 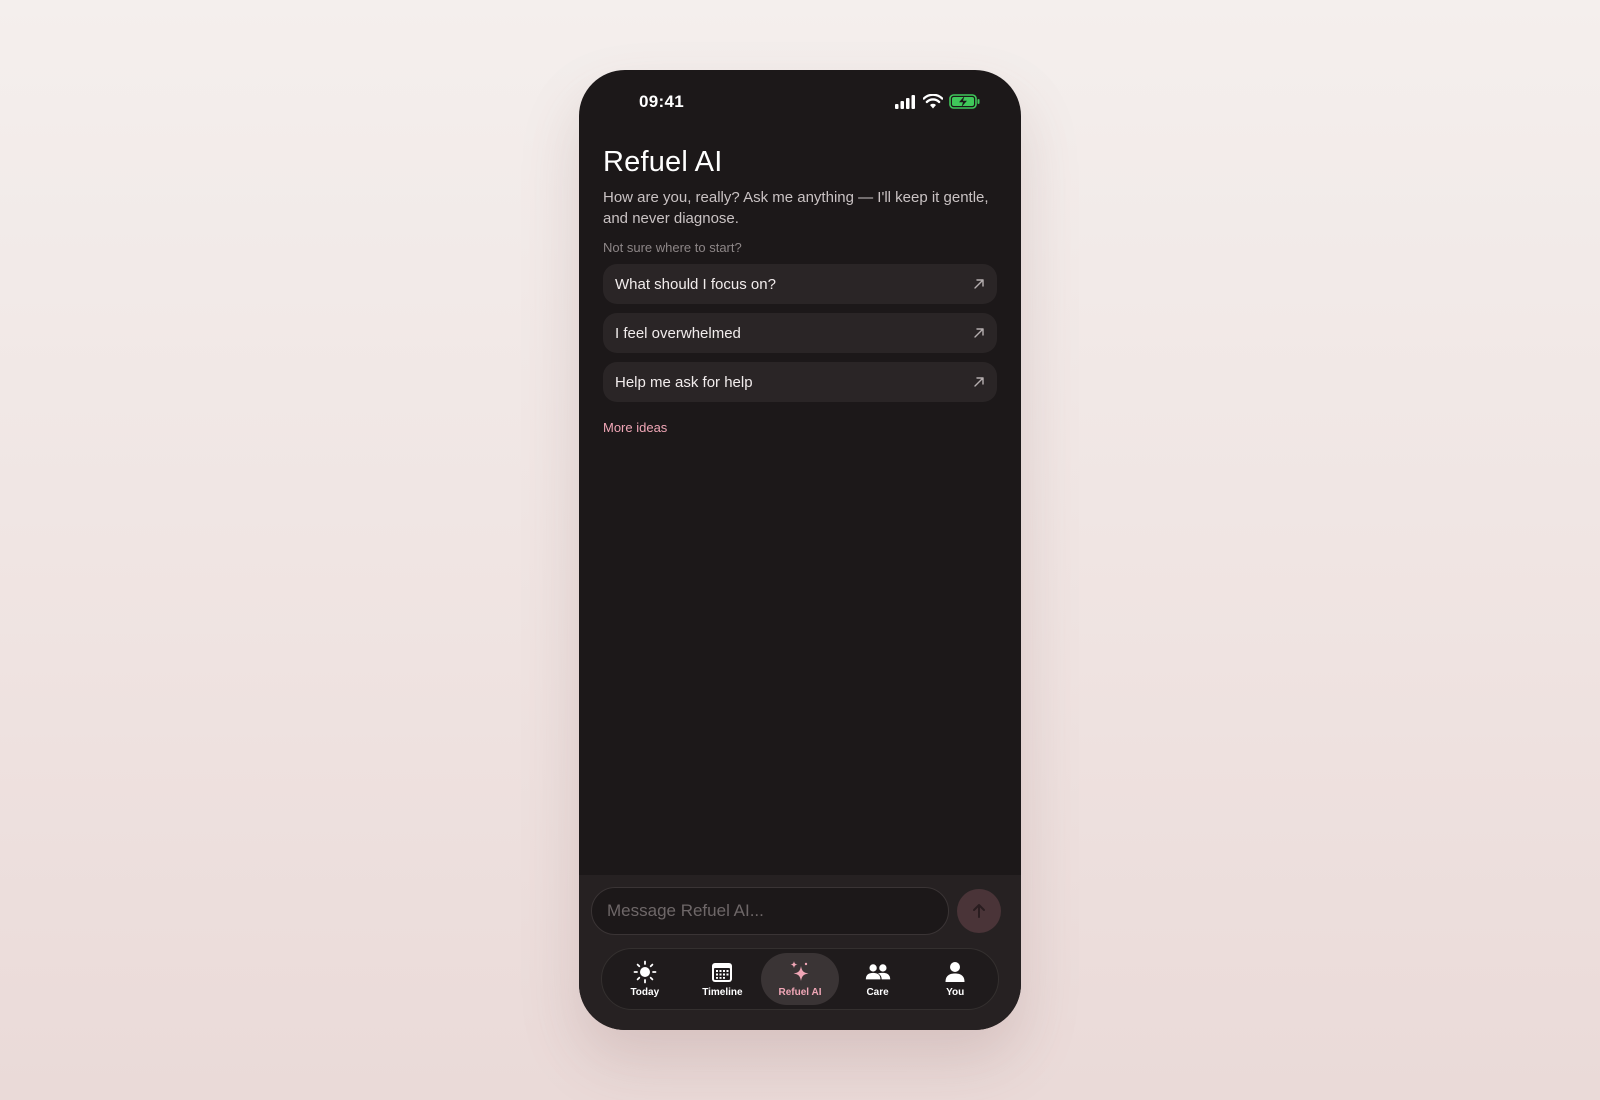 I want to click on tab-care: Care, so click(x=878, y=979).